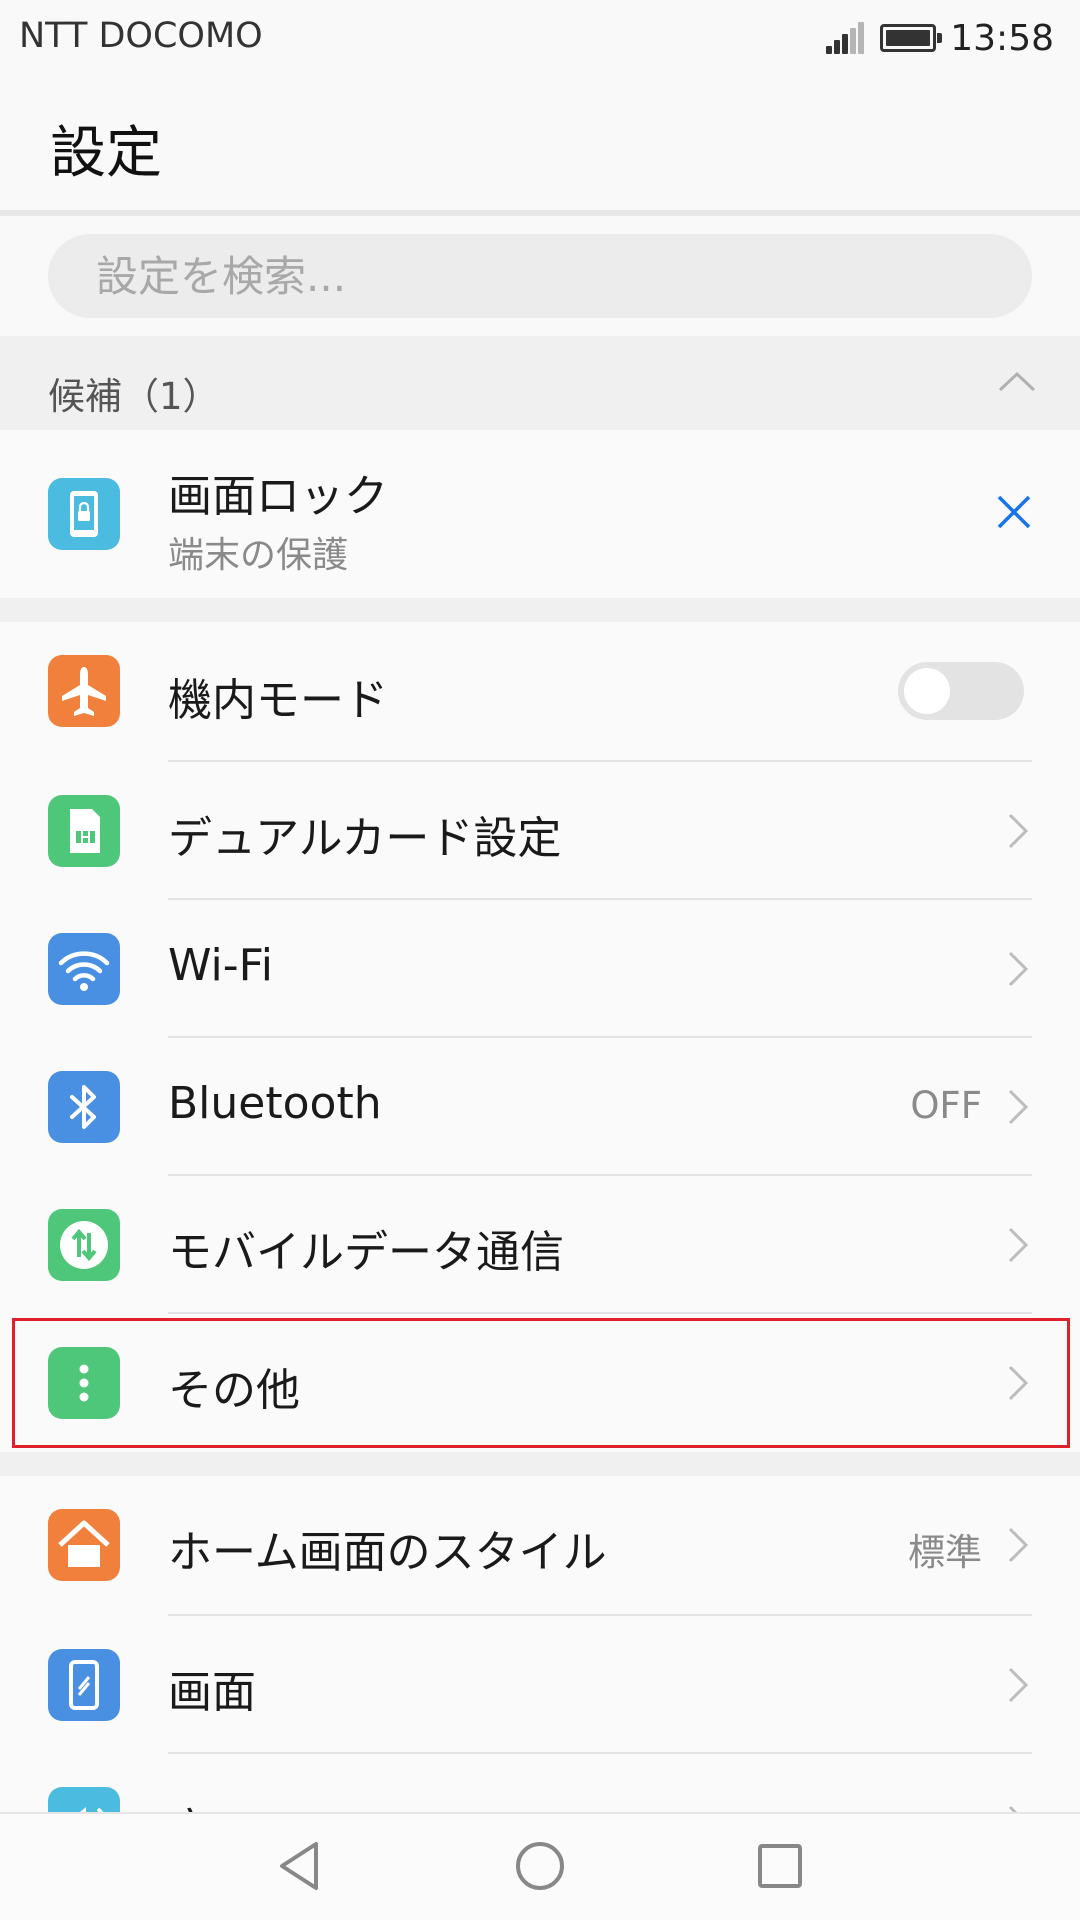  What do you see at coordinates (1017, 383) in the screenshot?
I see `chevron-up-icon` at bounding box center [1017, 383].